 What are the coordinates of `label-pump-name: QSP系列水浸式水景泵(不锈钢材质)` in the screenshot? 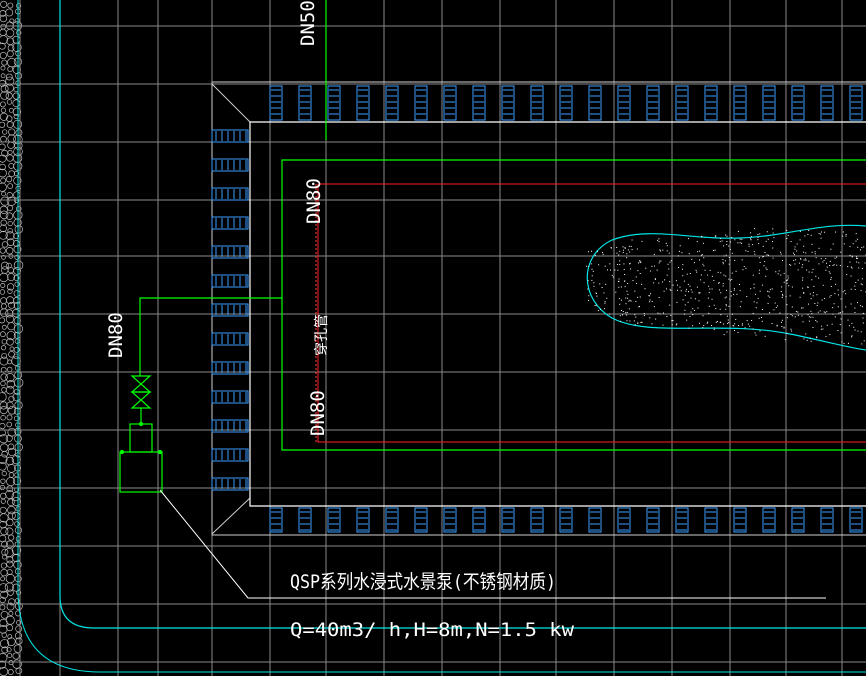 It's located at (423, 582).